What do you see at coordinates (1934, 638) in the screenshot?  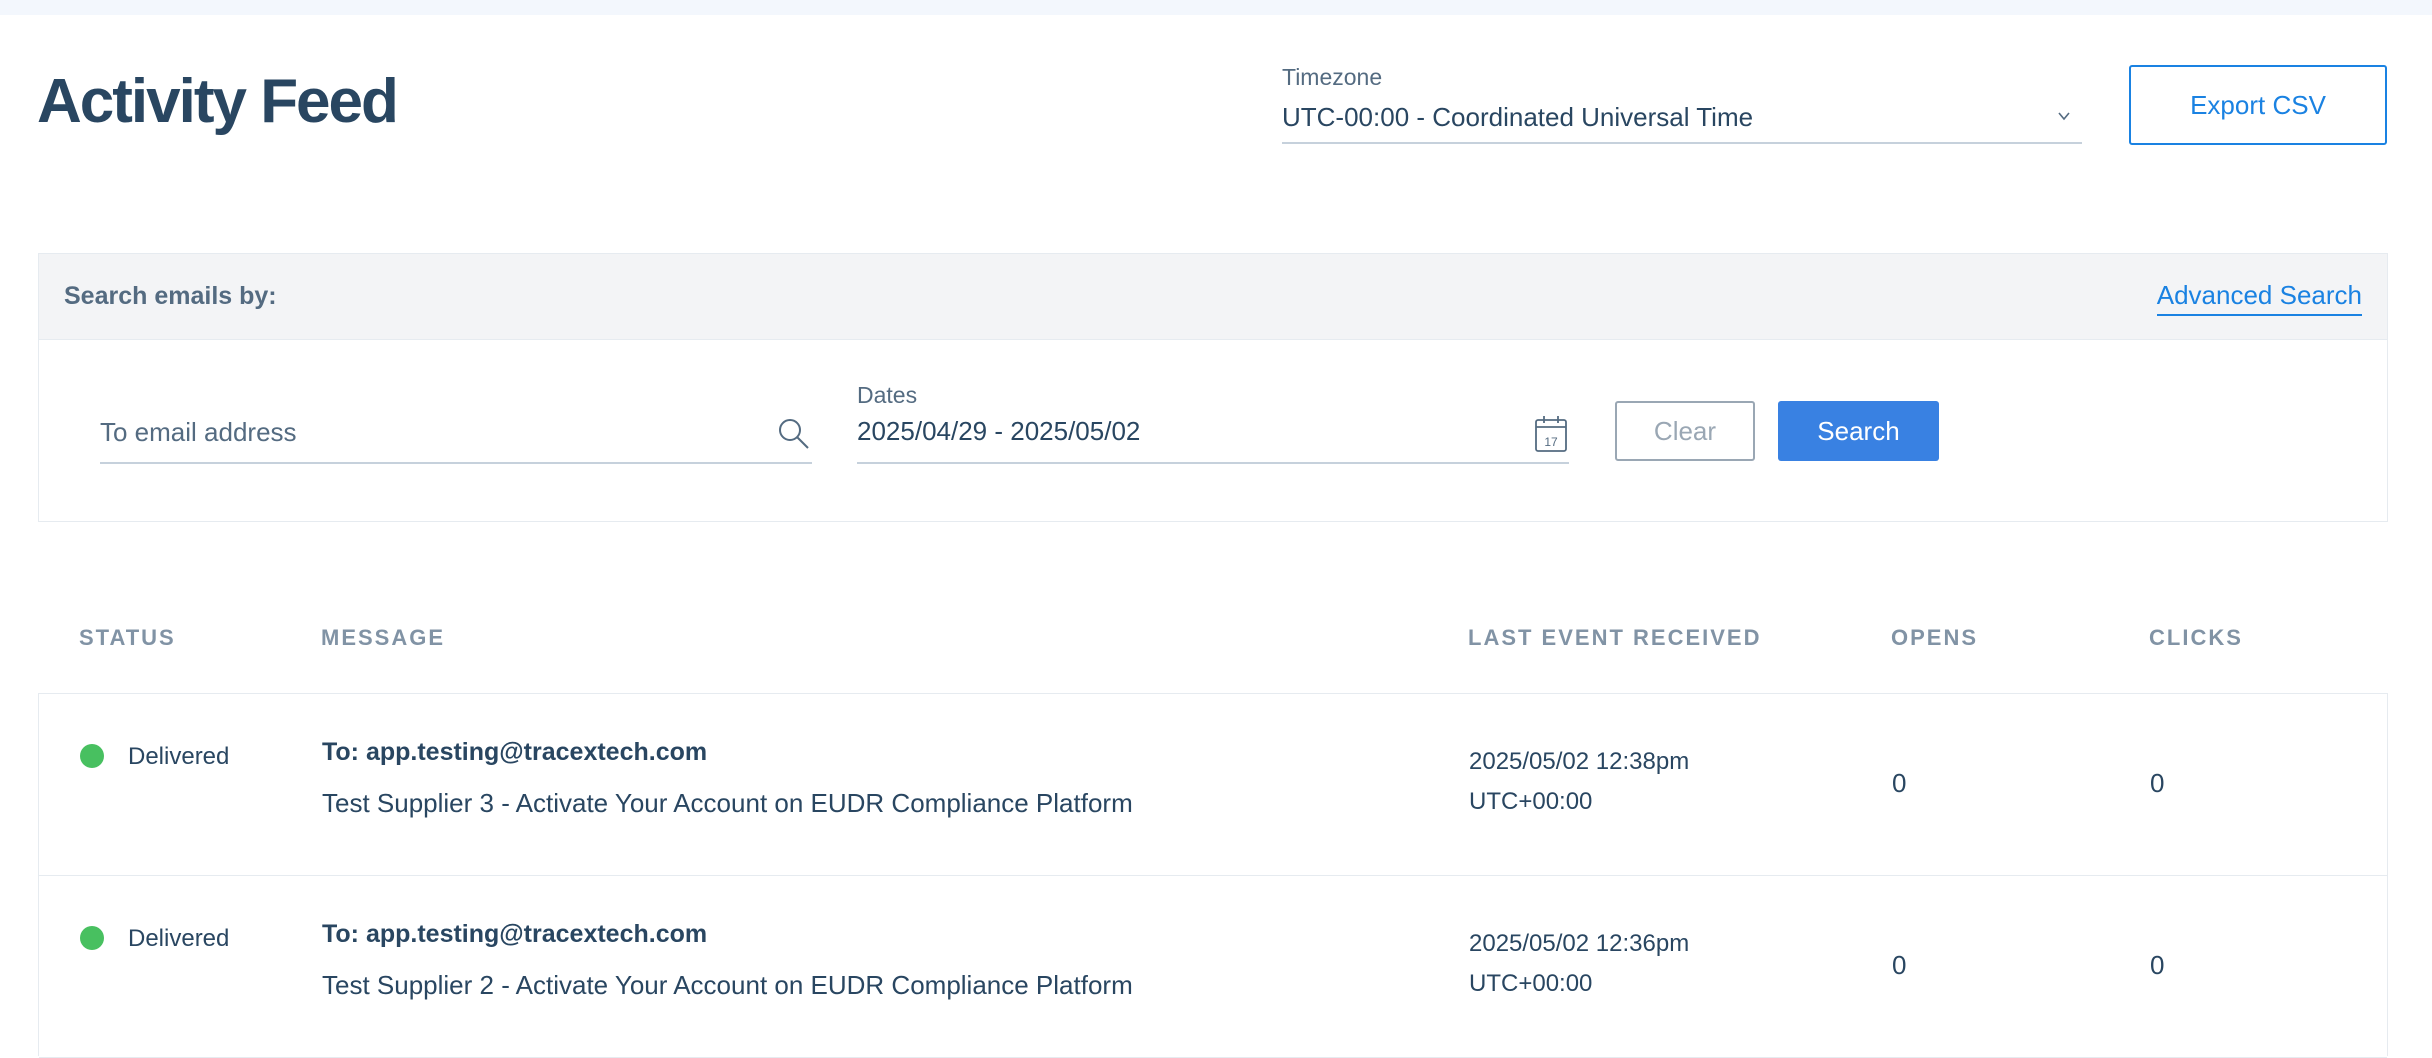 I see `column-header-opens: OPENS` at bounding box center [1934, 638].